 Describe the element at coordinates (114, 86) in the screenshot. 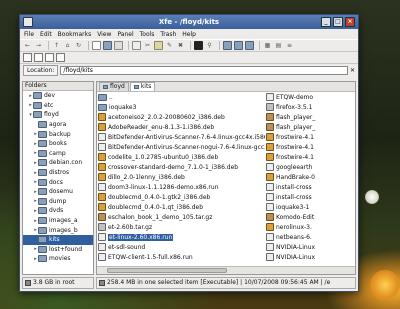

I see `tab-floyd: floyd` at that location.